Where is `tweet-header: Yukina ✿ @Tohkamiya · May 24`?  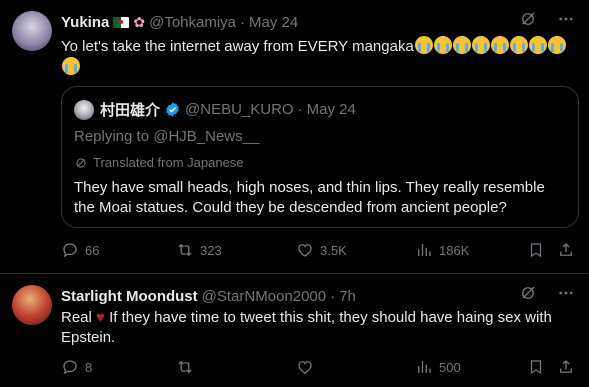
tweet-header: Yukina ✿ @Tohkamiya · May 24 is located at coordinates (179, 22).